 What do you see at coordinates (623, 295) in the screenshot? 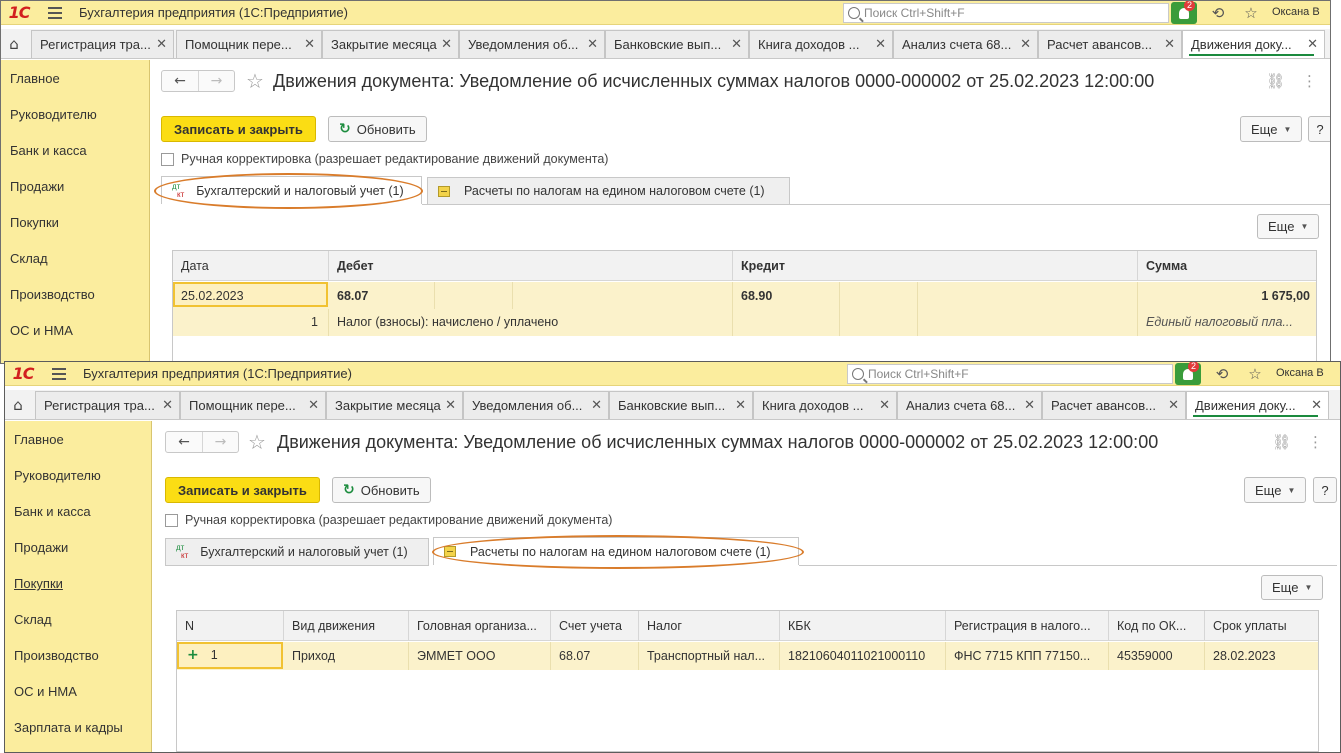
I see `cell-debit-sub2` at bounding box center [623, 295].